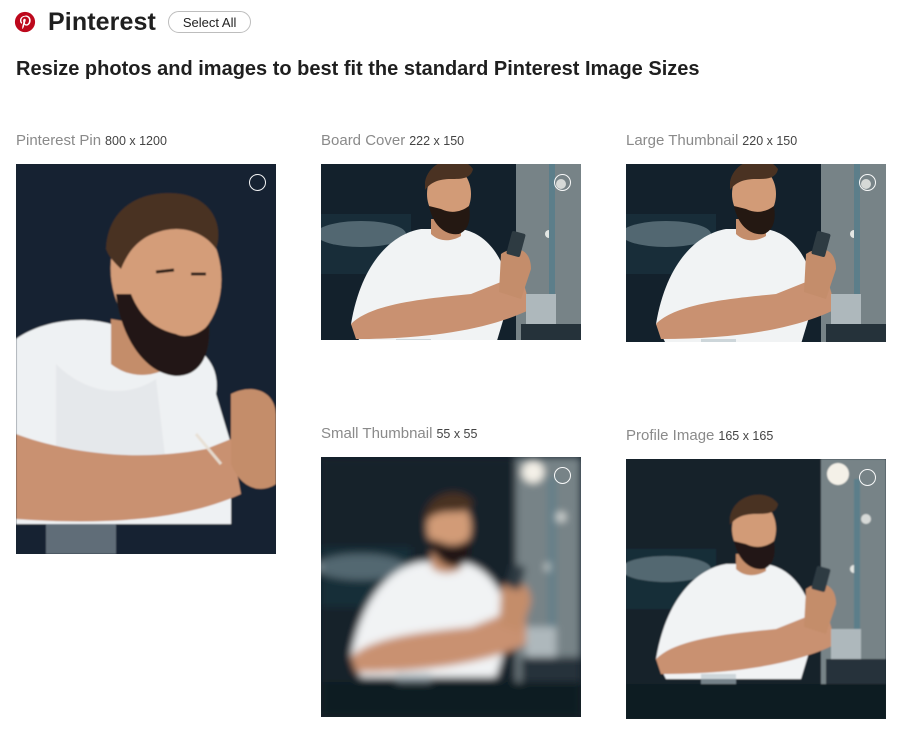  I want to click on card-size: 220 x 150, so click(770, 141).